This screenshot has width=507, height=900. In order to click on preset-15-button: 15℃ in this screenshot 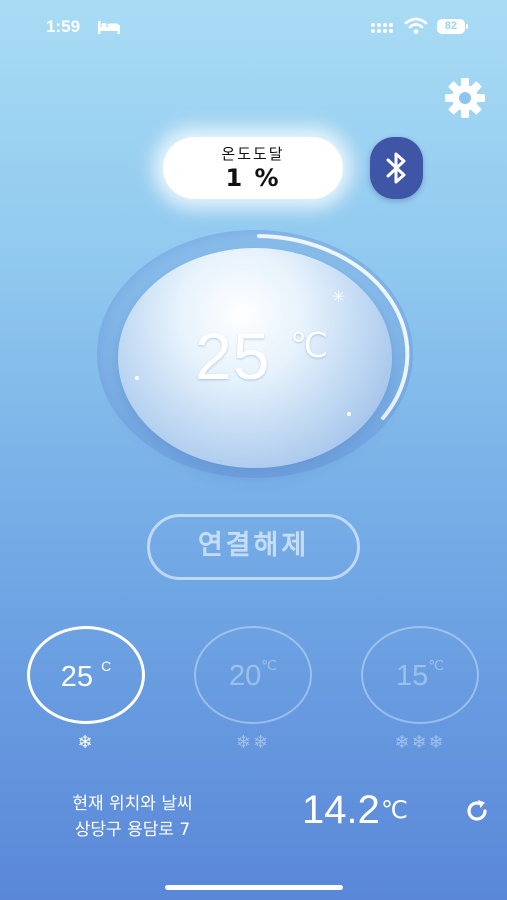, I will do `click(420, 675)`.